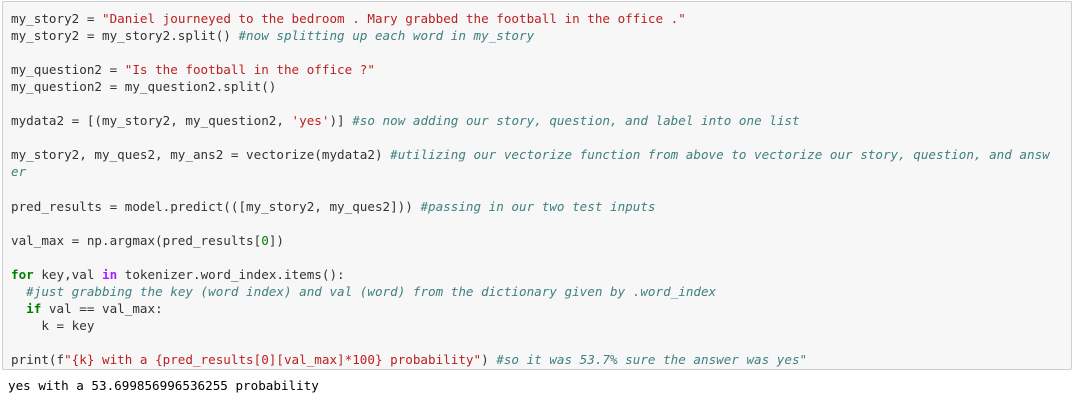 Image resolution: width=1076 pixels, height=401 pixels. Describe the element at coordinates (489, 359) in the screenshot. I see `code-text: )` at that location.